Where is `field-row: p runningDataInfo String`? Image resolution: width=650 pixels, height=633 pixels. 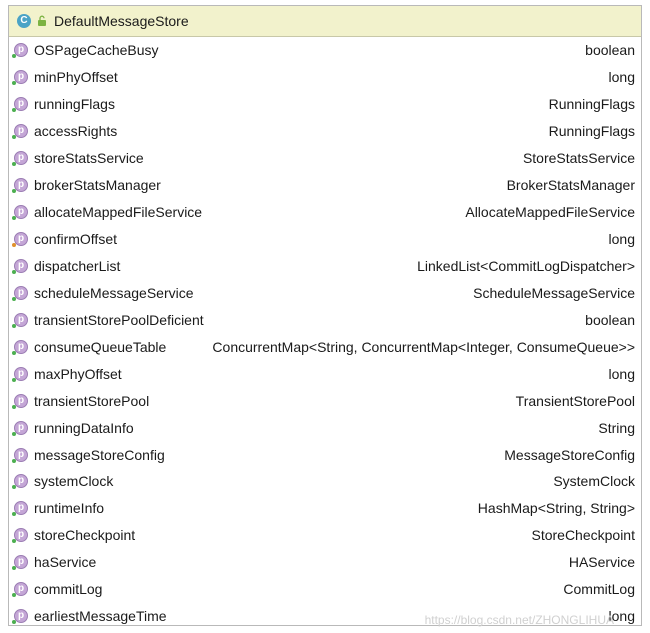
field-row: p runningDataInfo String is located at coordinates (325, 427).